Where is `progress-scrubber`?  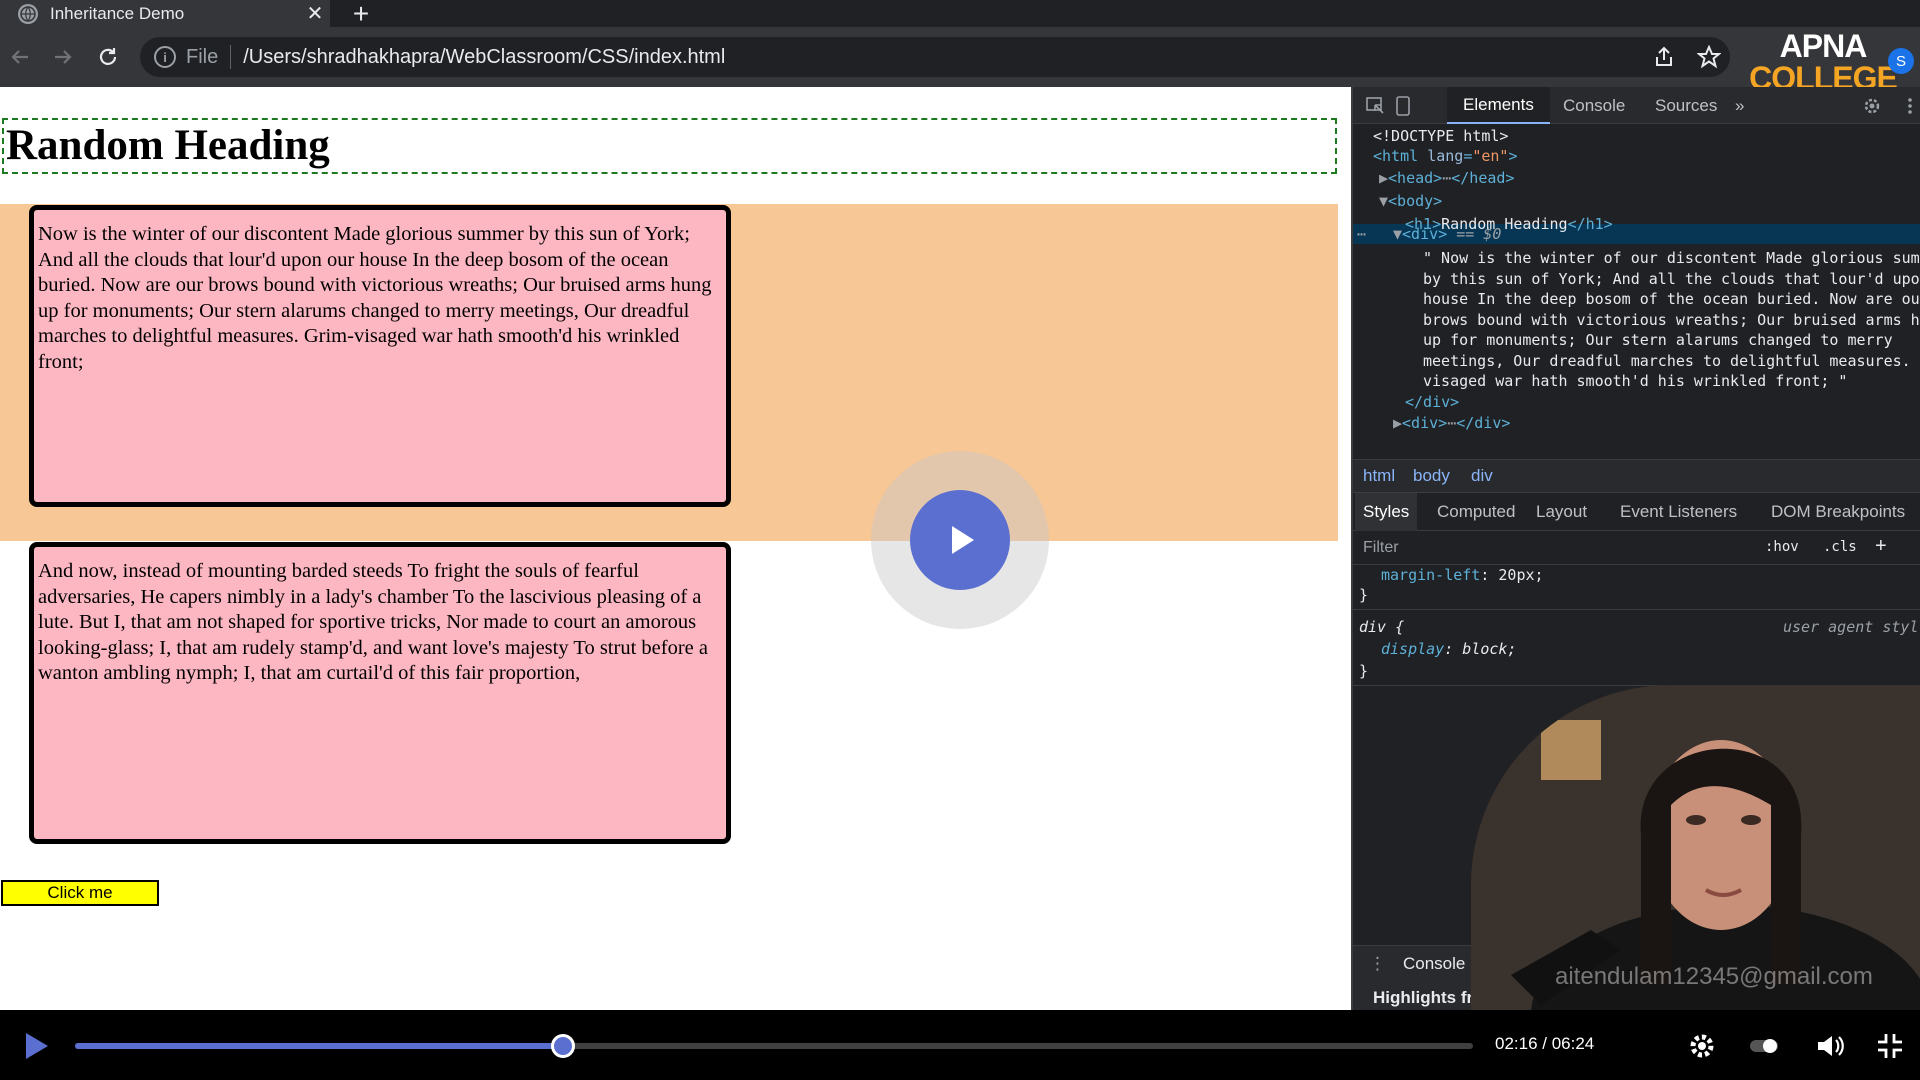
progress-scrubber is located at coordinates (562, 1046).